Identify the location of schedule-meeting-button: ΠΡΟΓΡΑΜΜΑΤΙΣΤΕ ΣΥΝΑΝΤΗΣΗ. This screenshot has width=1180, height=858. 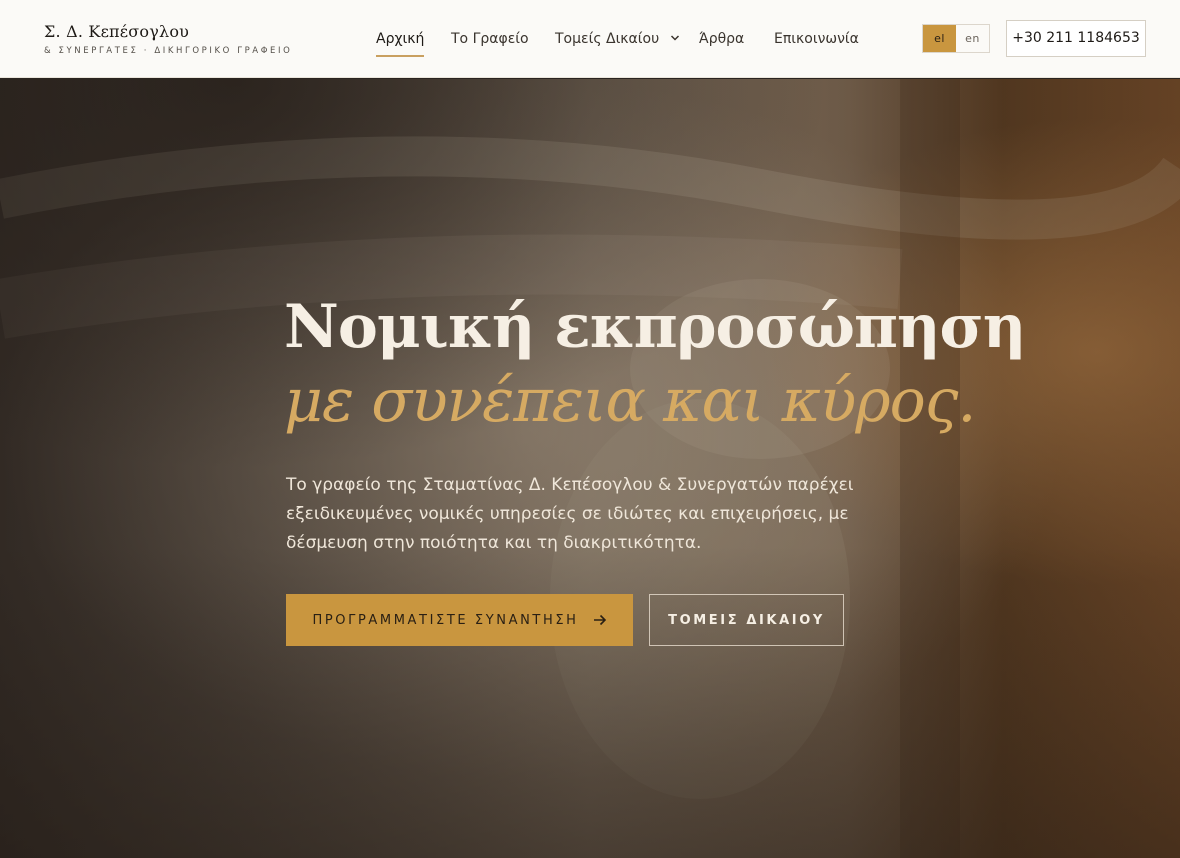
(459, 620).